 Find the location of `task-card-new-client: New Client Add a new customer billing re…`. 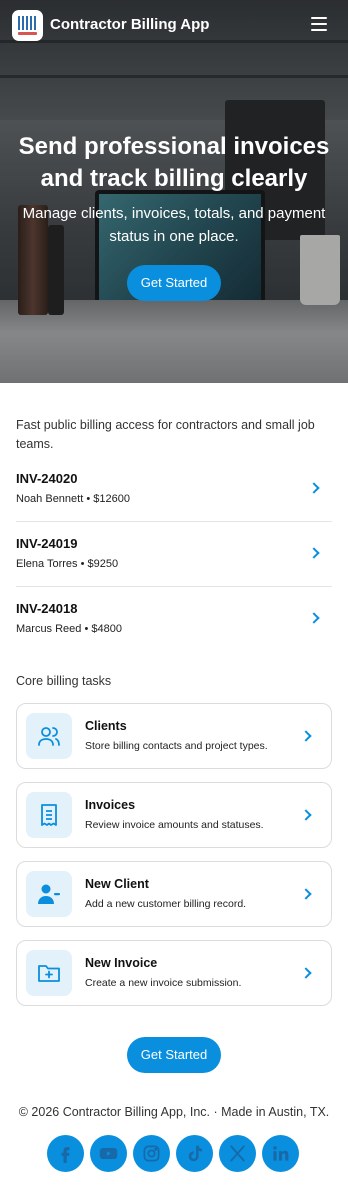

task-card-new-client: New Client Add a new customer billing re… is located at coordinates (174, 894).